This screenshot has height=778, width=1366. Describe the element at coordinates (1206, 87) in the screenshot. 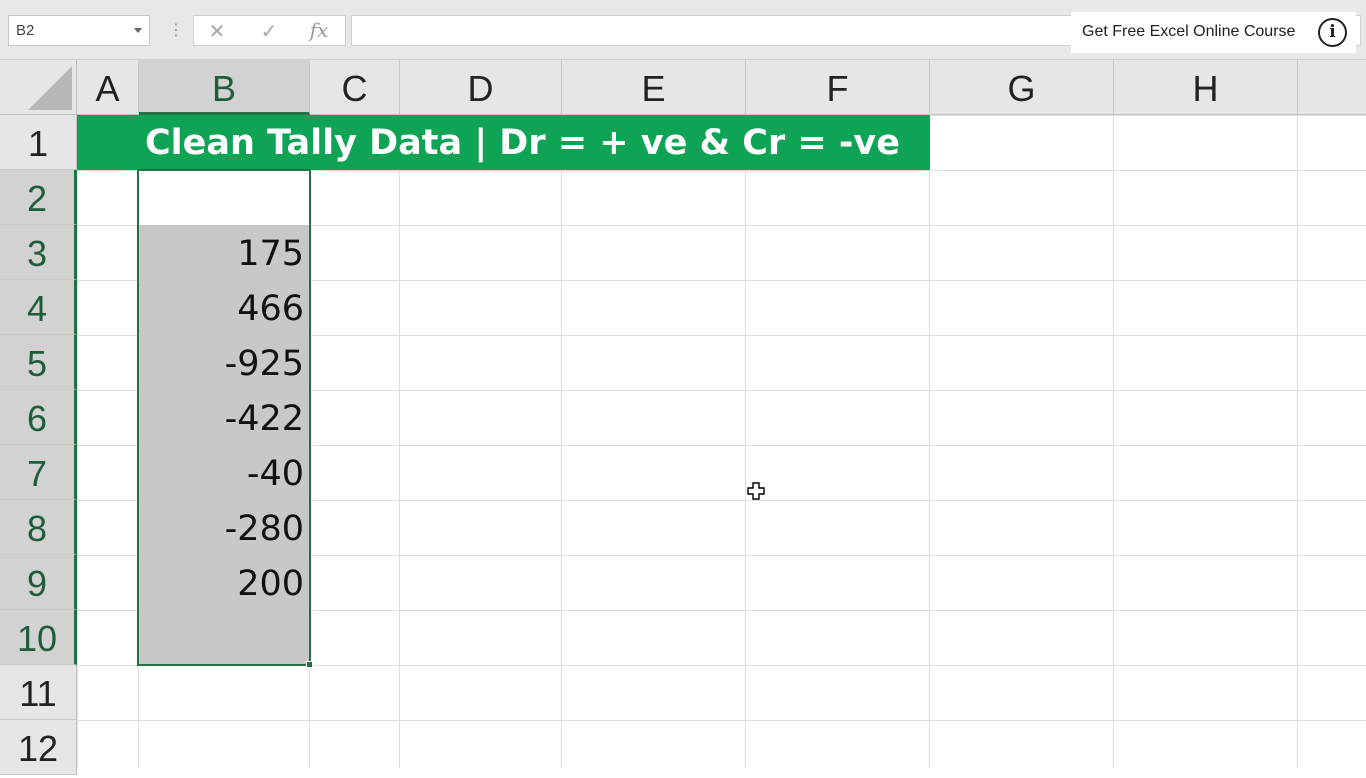

I see `column-header-h: H` at that location.